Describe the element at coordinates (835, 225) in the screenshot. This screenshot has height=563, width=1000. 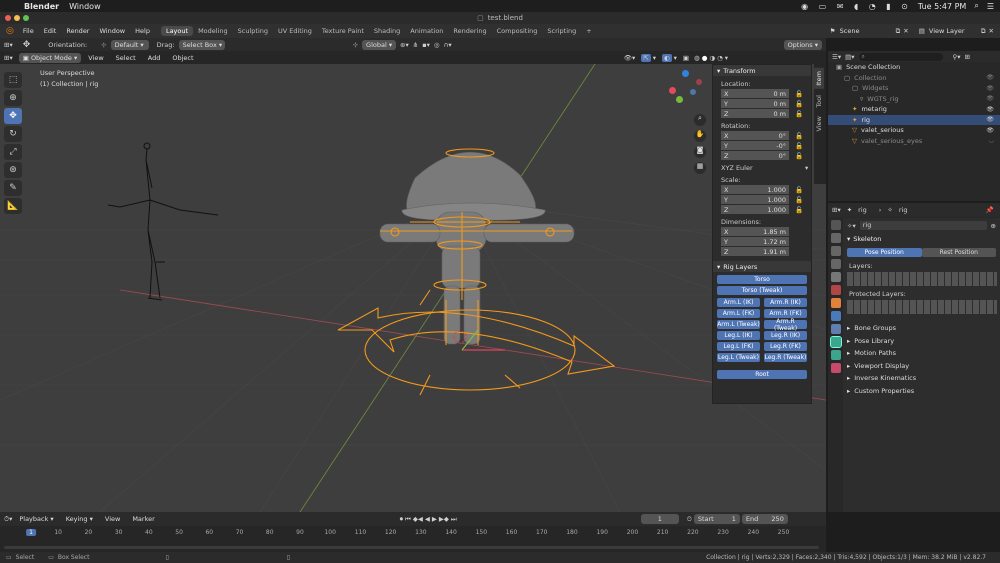
I see `tool-properties-icon` at that location.